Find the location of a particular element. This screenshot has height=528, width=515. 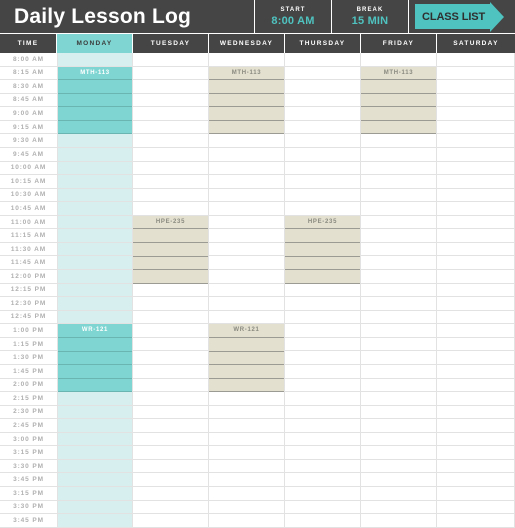

column-header-tuesday: TUESDAY is located at coordinates (171, 43).